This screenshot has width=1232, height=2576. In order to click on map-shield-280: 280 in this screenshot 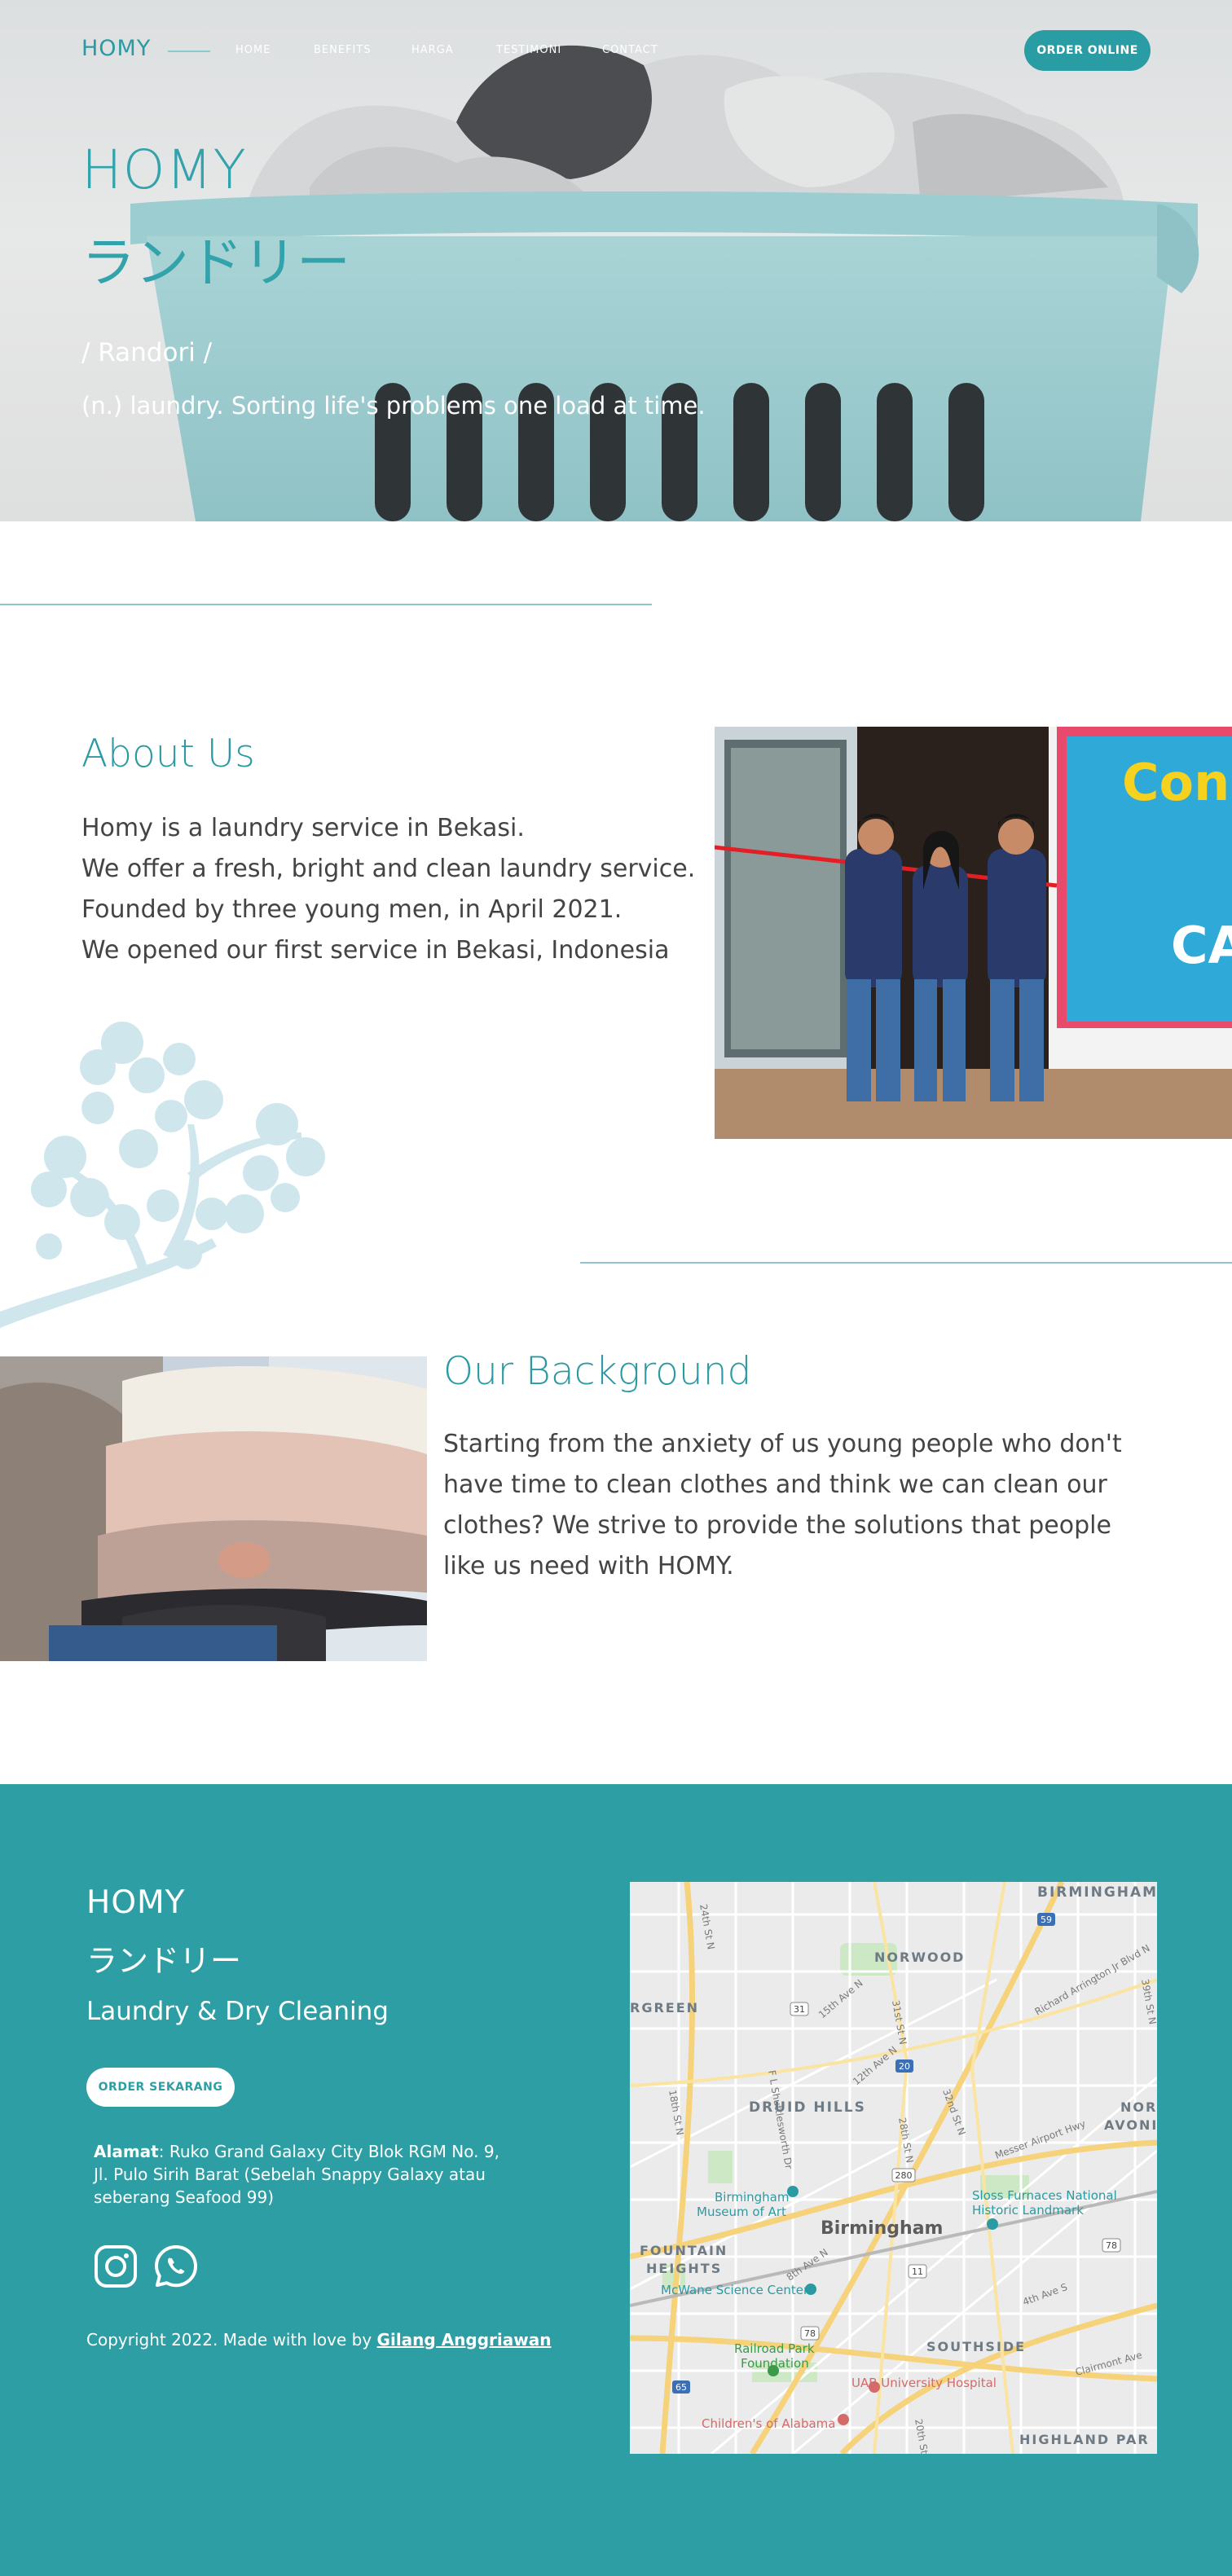, I will do `click(904, 2175)`.